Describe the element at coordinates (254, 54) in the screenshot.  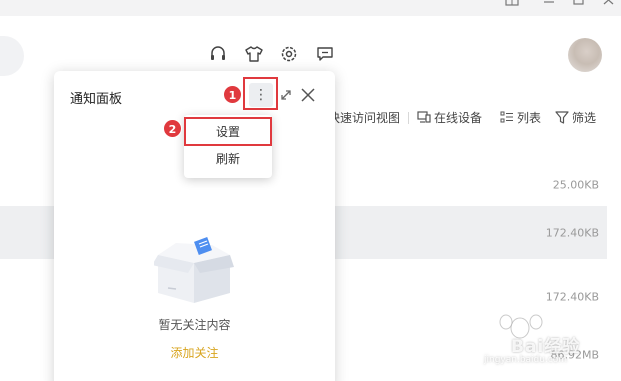
I see `tshirt-icon` at that location.